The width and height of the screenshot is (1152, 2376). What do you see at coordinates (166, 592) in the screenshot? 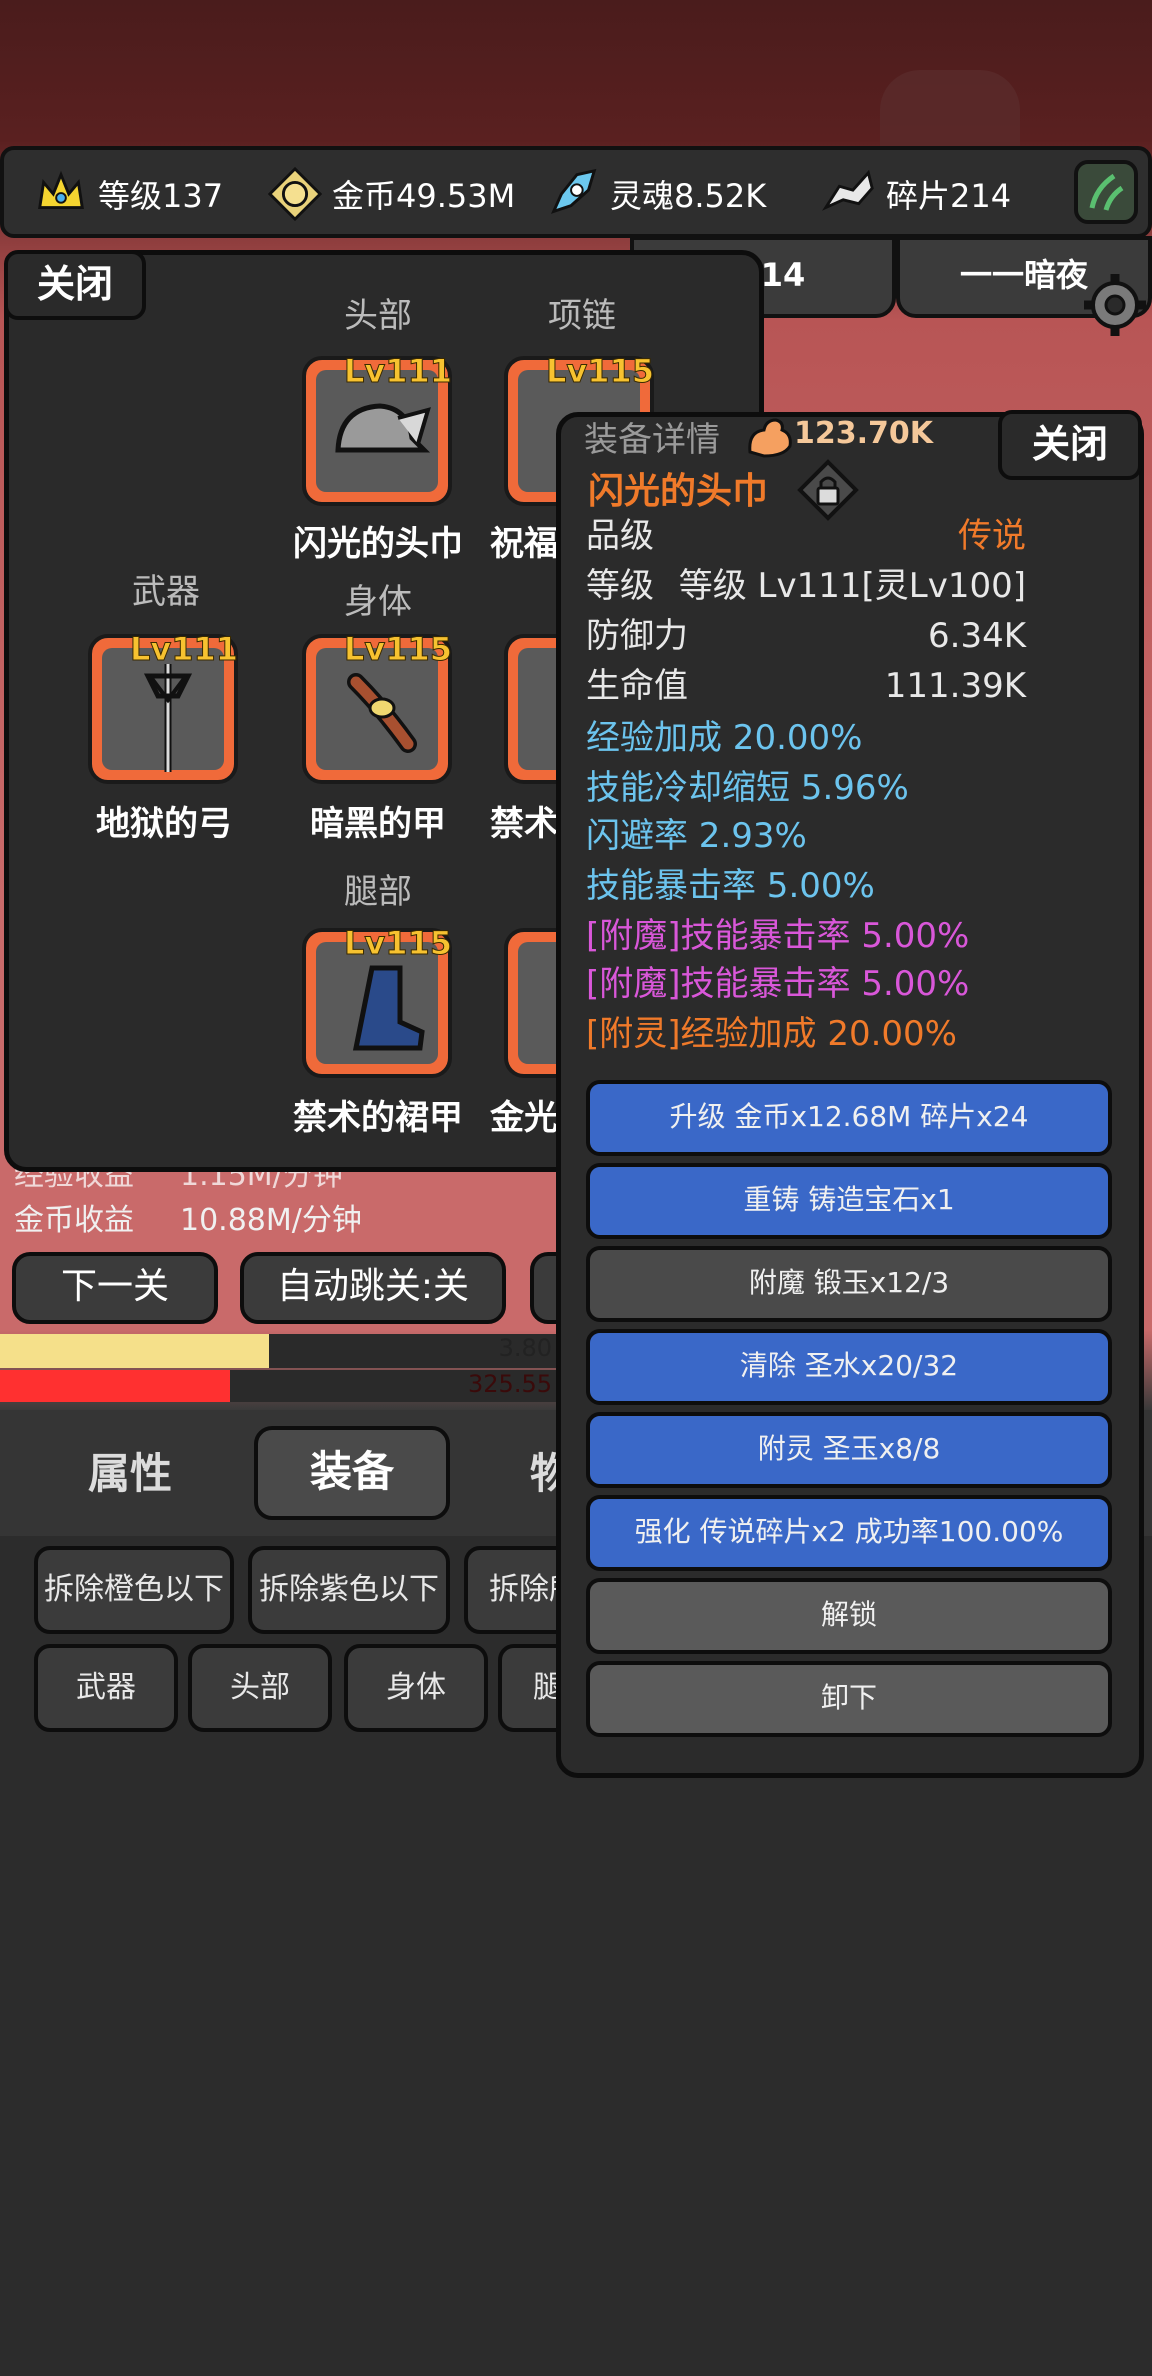
I see `slot-label-weapon: 武器` at bounding box center [166, 592].